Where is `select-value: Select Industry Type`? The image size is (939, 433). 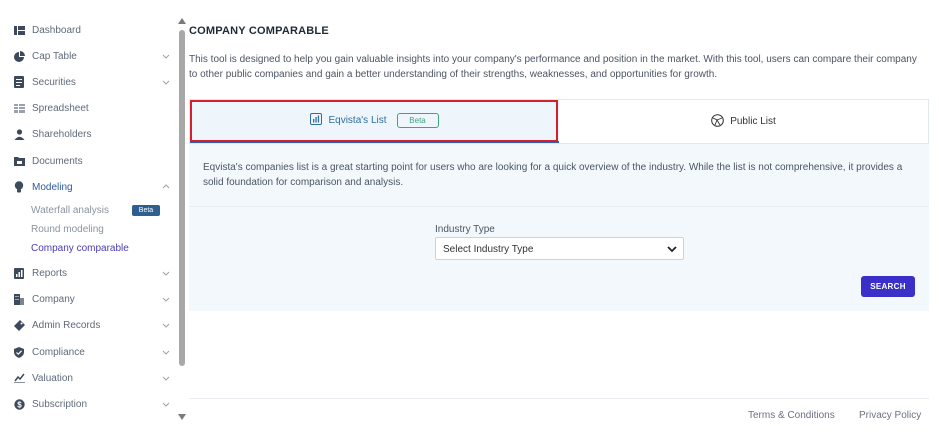
select-value: Select Industry Type is located at coordinates (488, 249).